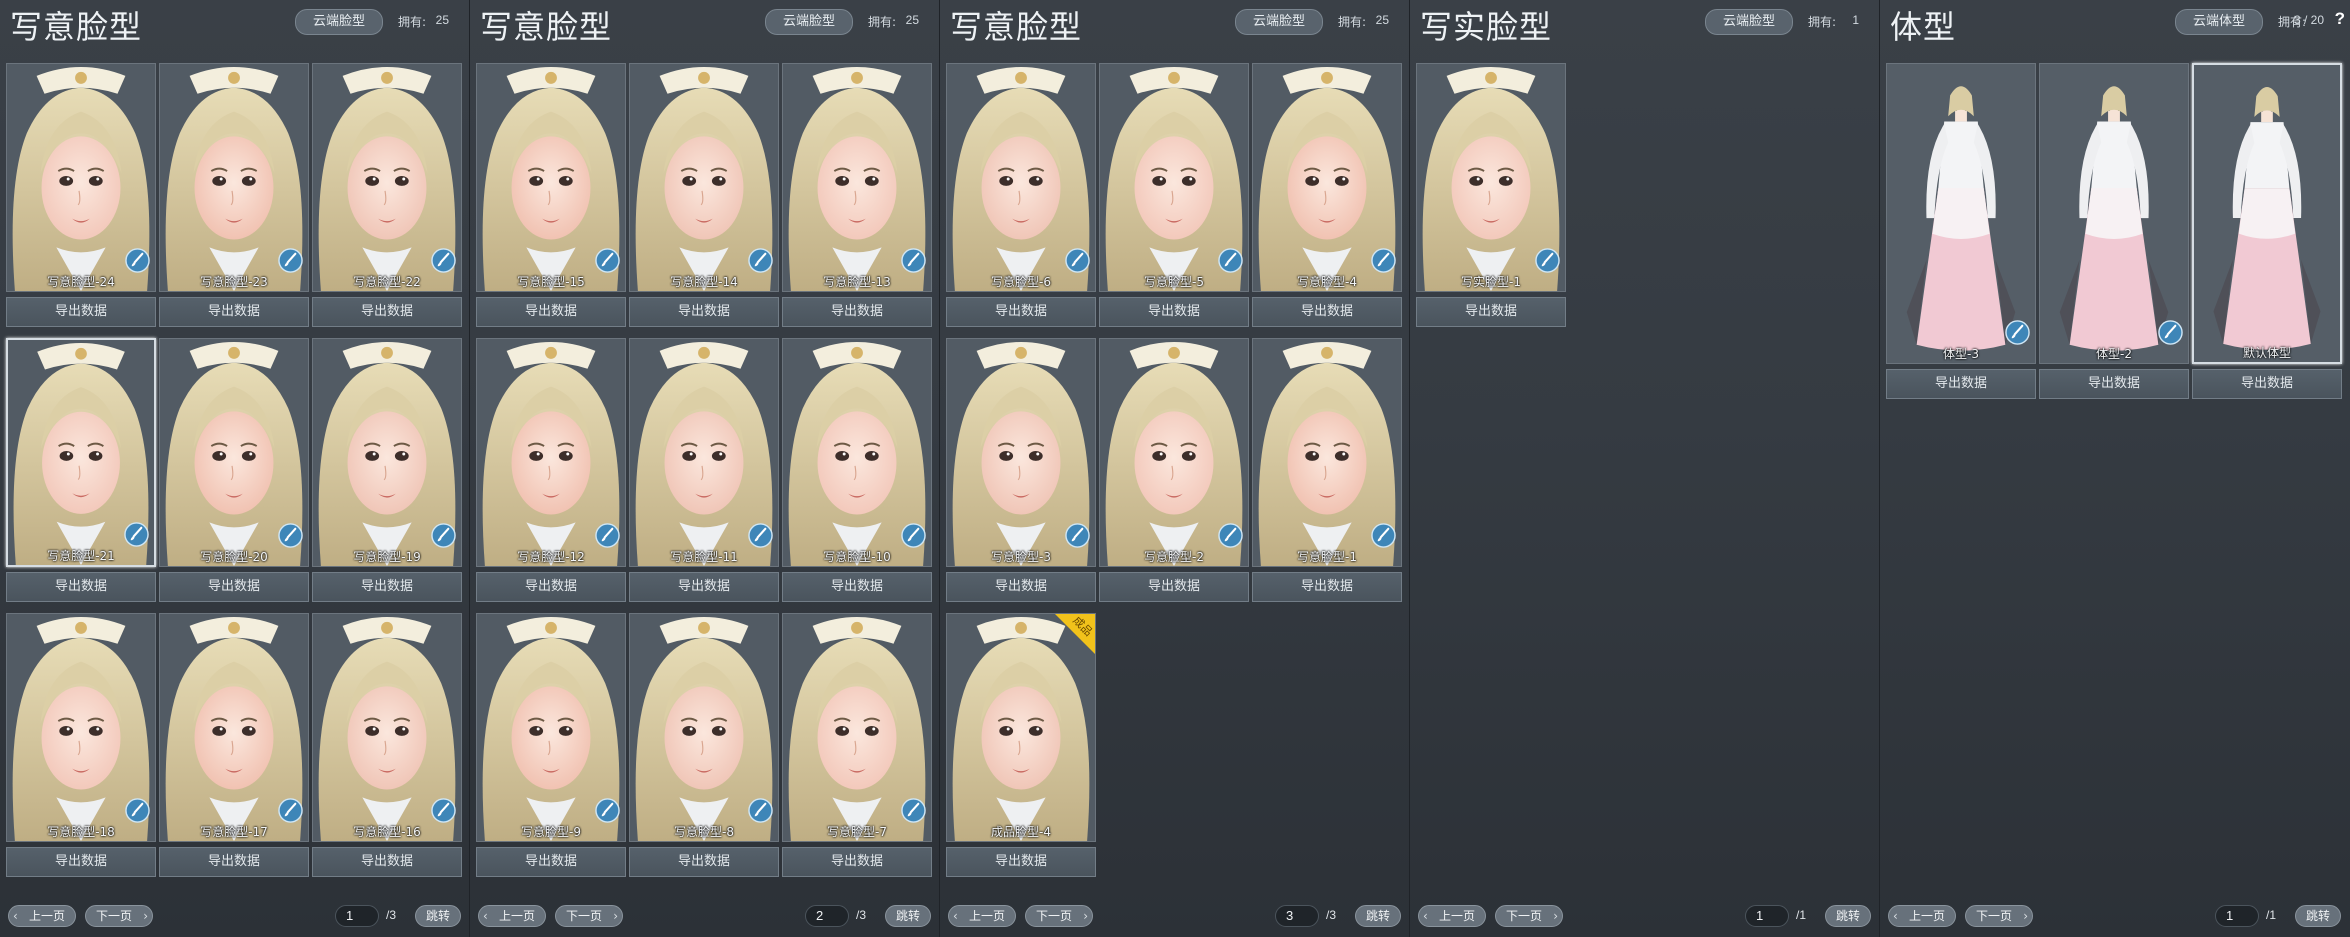 The width and height of the screenshot is (2350, 937). I want to click on page-number-input: 2, so click(827, 916).